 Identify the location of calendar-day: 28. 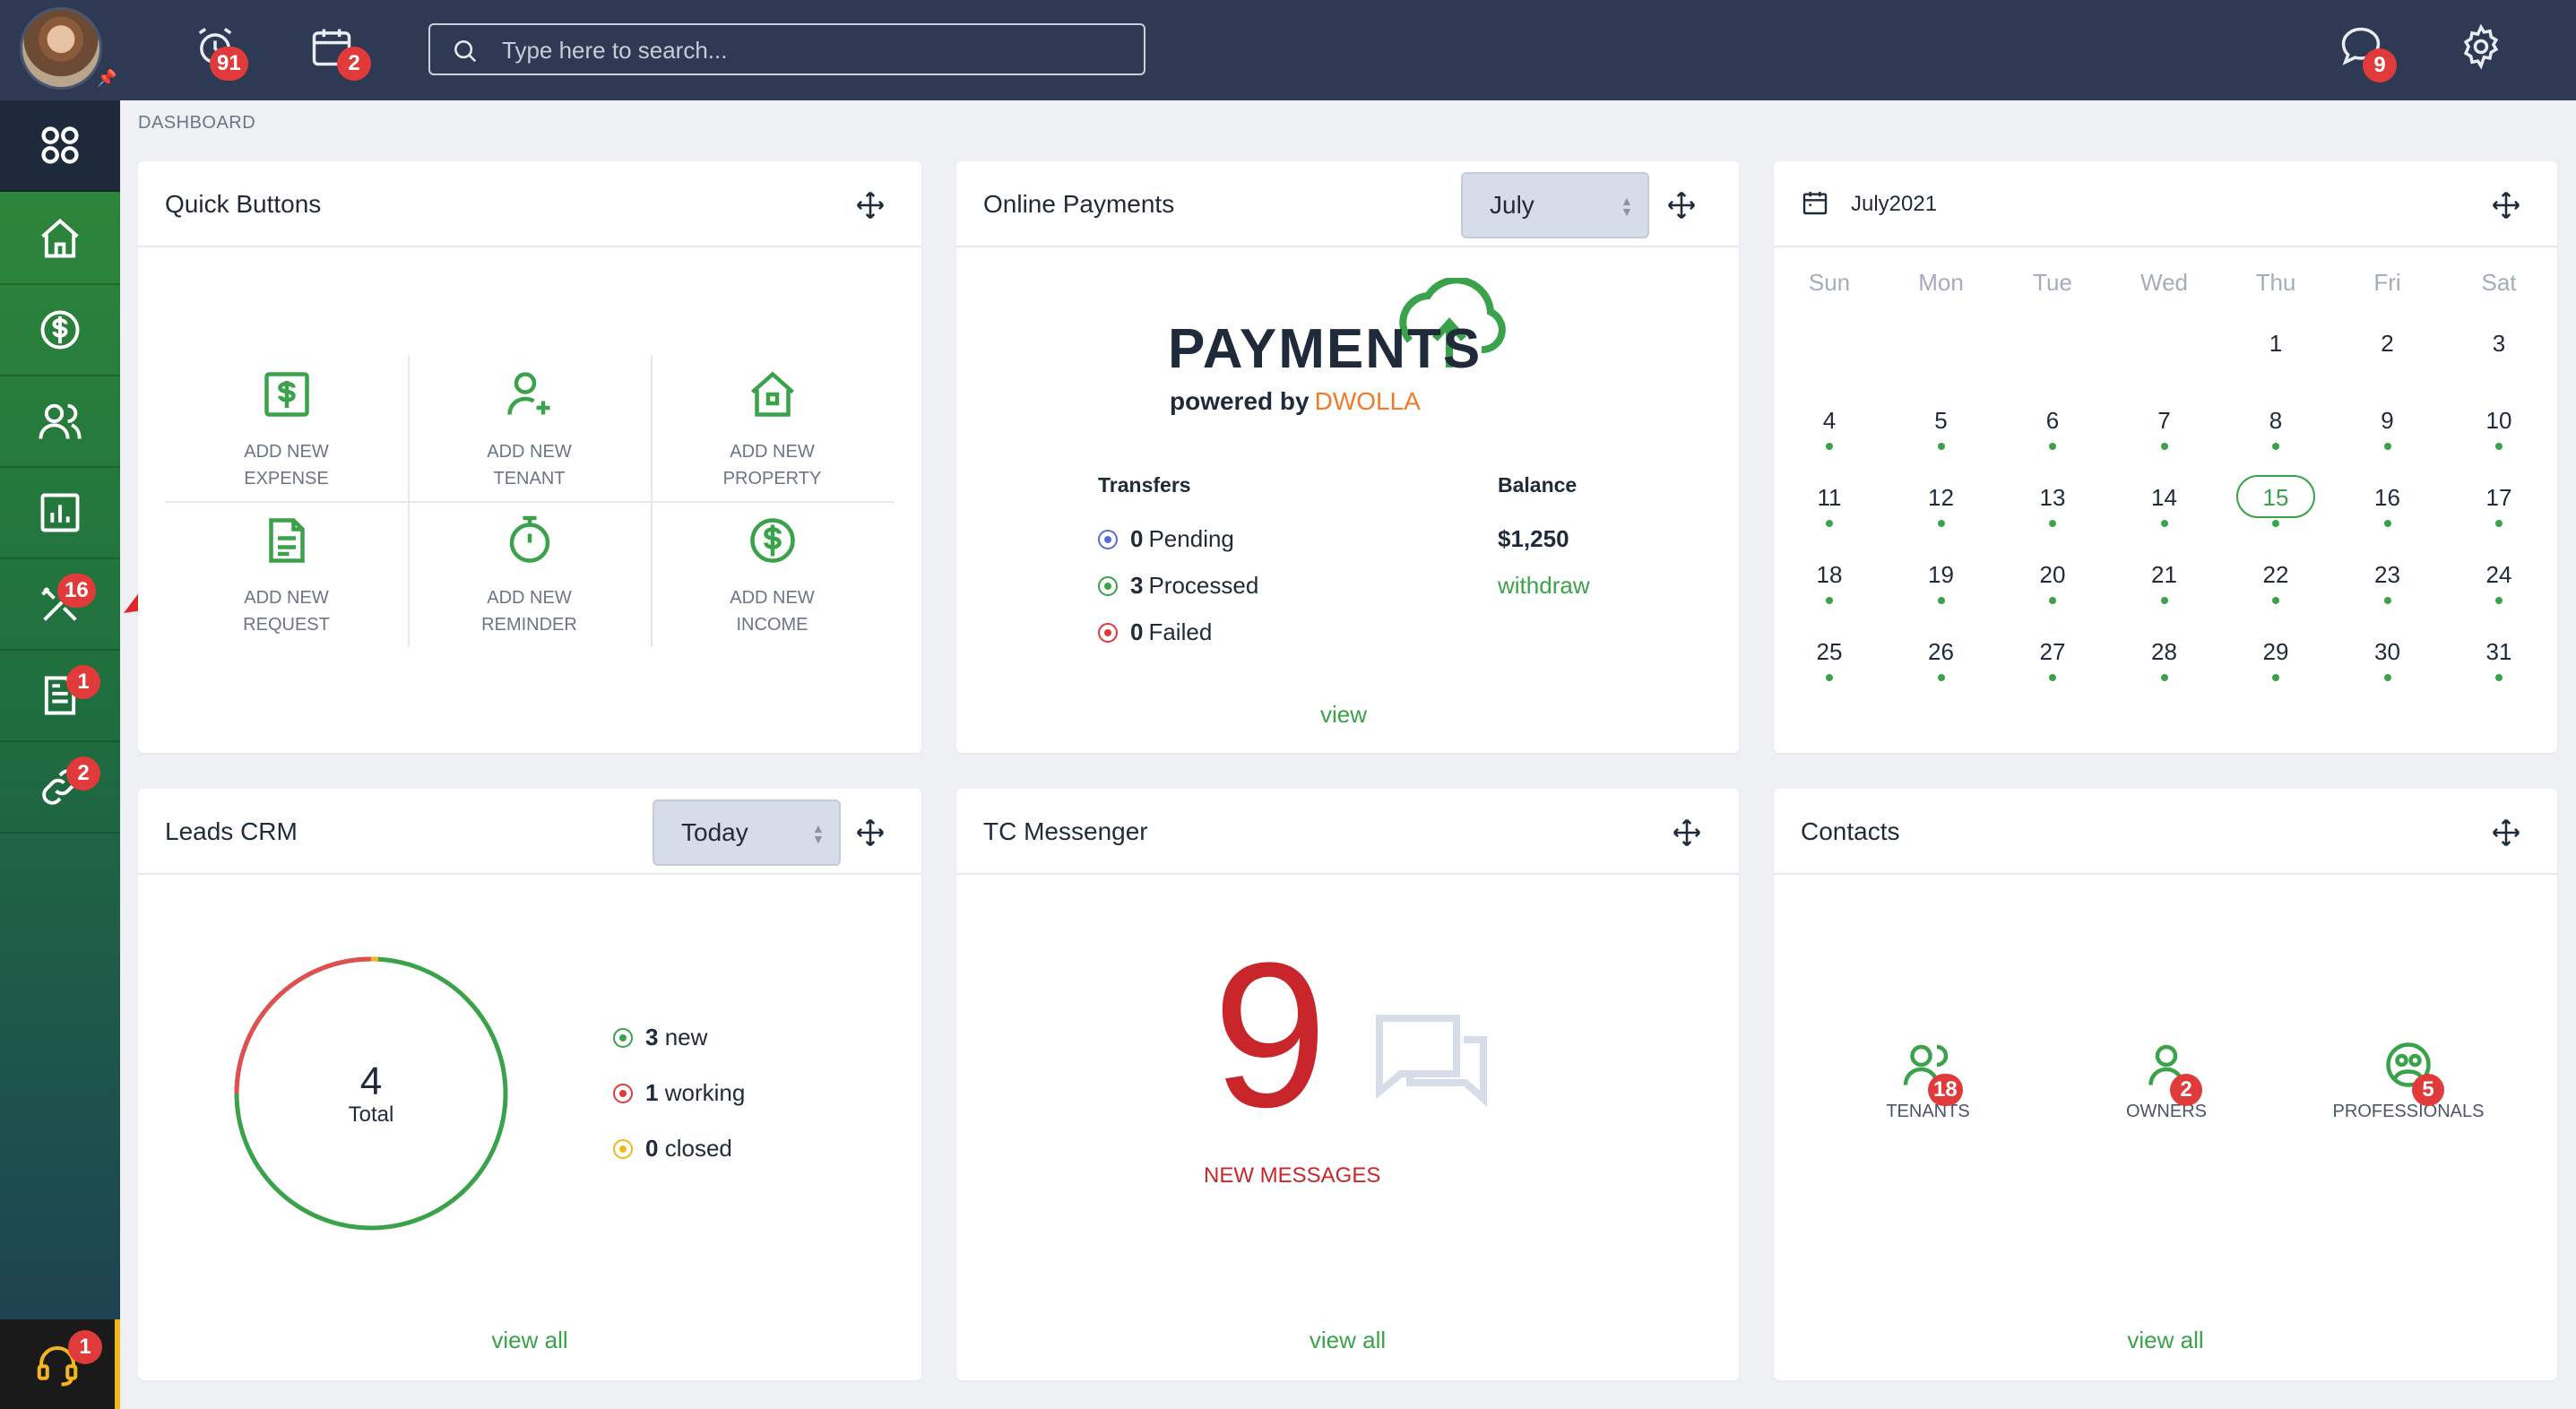
(2164, 652).